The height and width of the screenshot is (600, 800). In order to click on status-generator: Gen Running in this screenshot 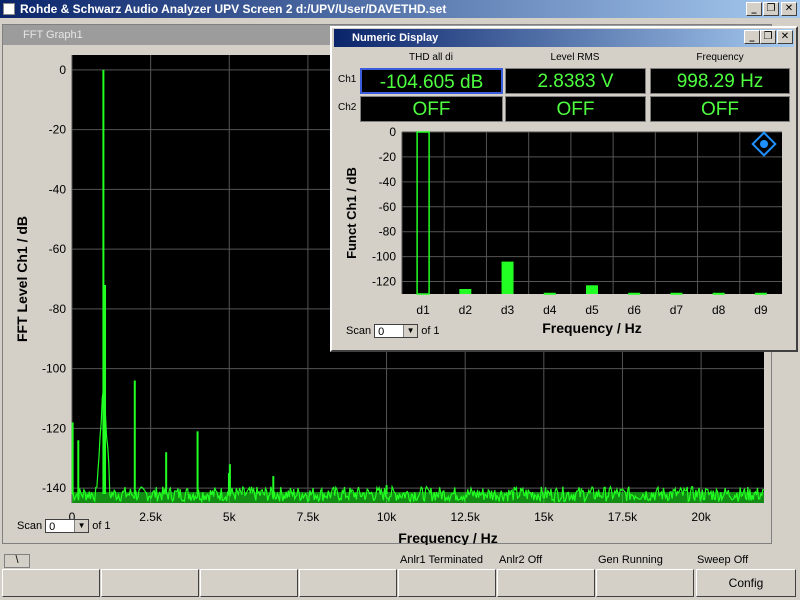, I will do `click(630, 560)`.